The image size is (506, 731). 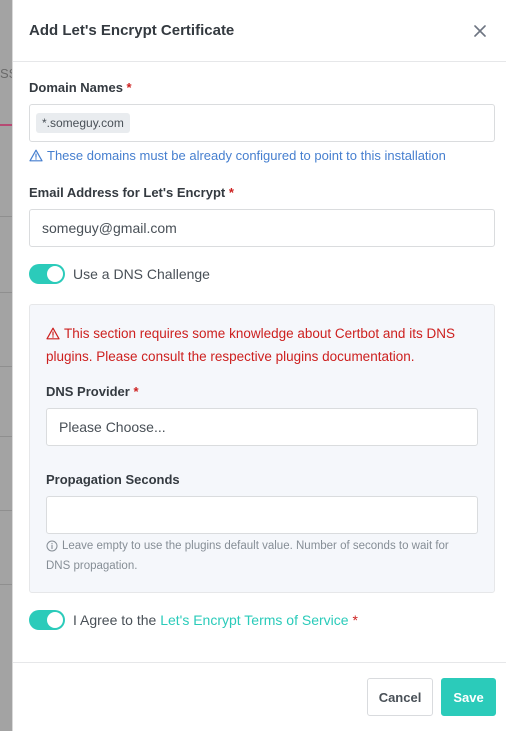 What do you see at coordinates (254, 620) in the screenshot?
I see `tos-link: Let's Encrypt Terms of Service` at bounding box center [254, 620].